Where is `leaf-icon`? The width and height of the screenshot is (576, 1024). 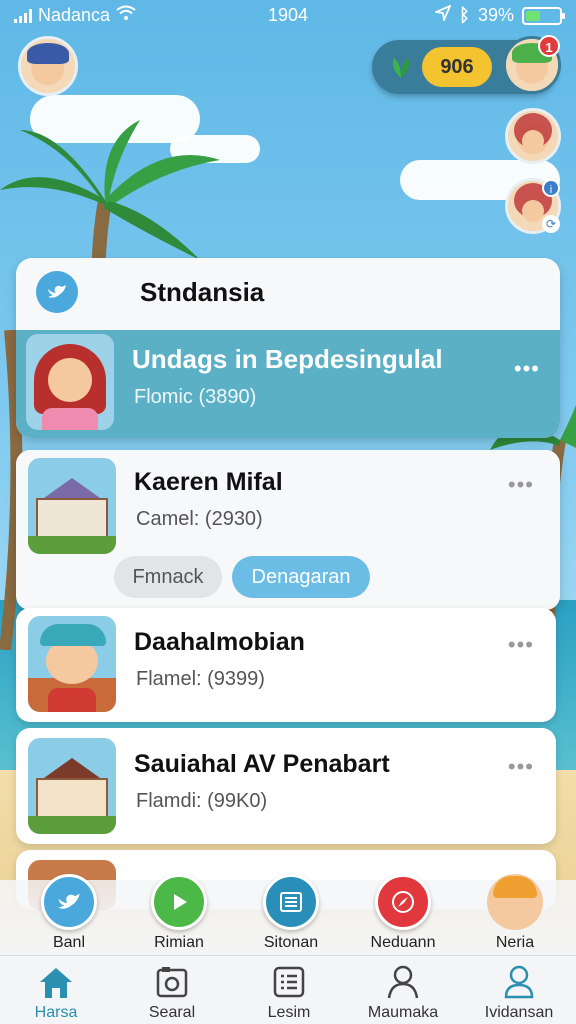
leaf-icon is located at coordinates (401, 68).